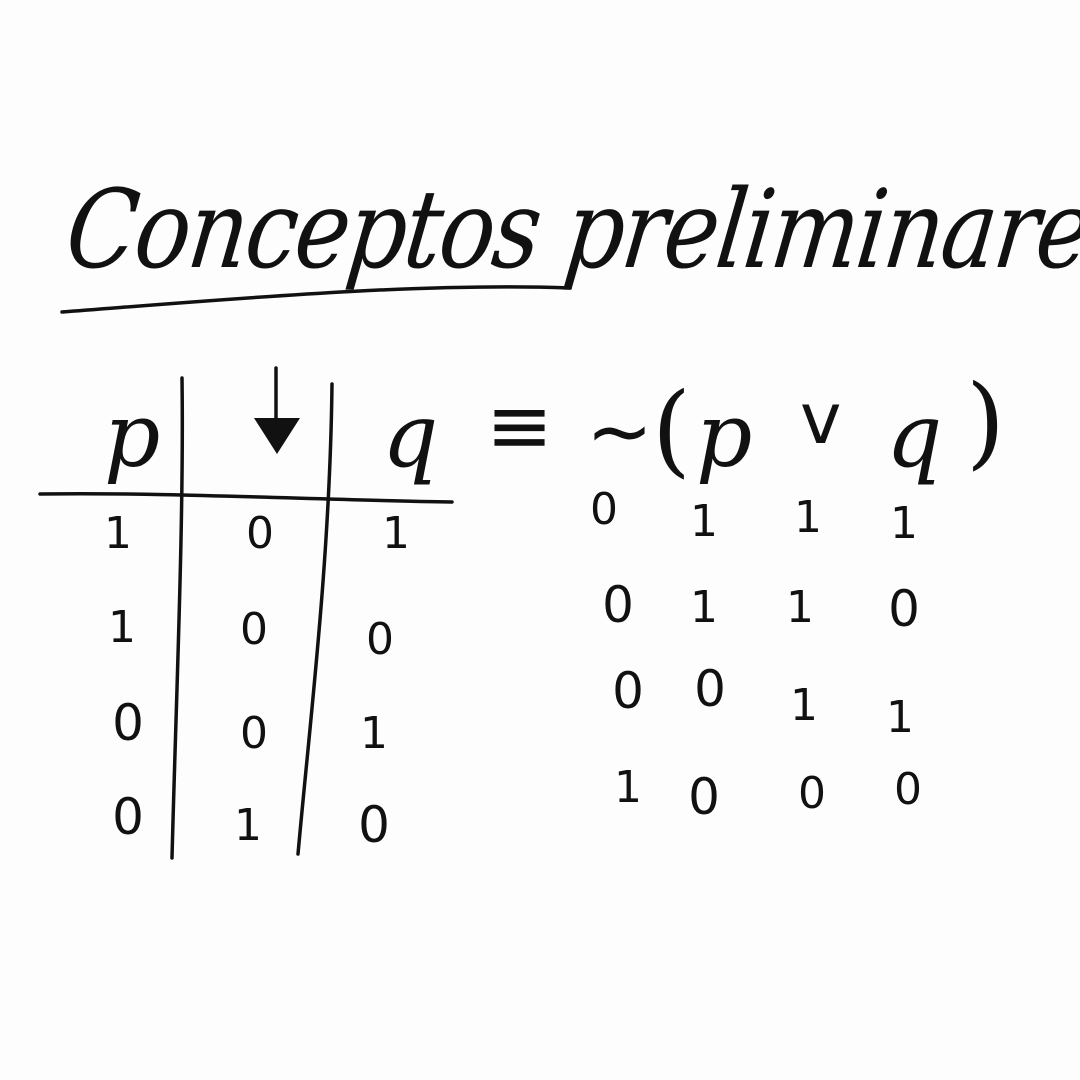  What do you see at coordinates (908, 789) in the screenshot?
I see `expr-cell-r4-q: 0` at bounding box center [908, 789].